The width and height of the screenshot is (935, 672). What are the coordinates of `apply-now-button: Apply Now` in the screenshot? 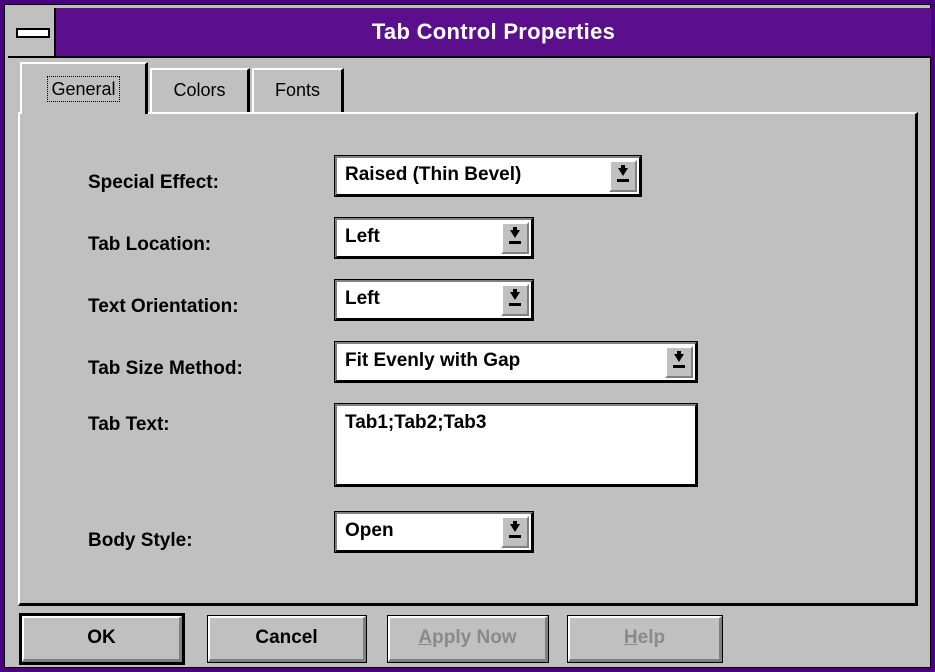 It's located at (468, 639).